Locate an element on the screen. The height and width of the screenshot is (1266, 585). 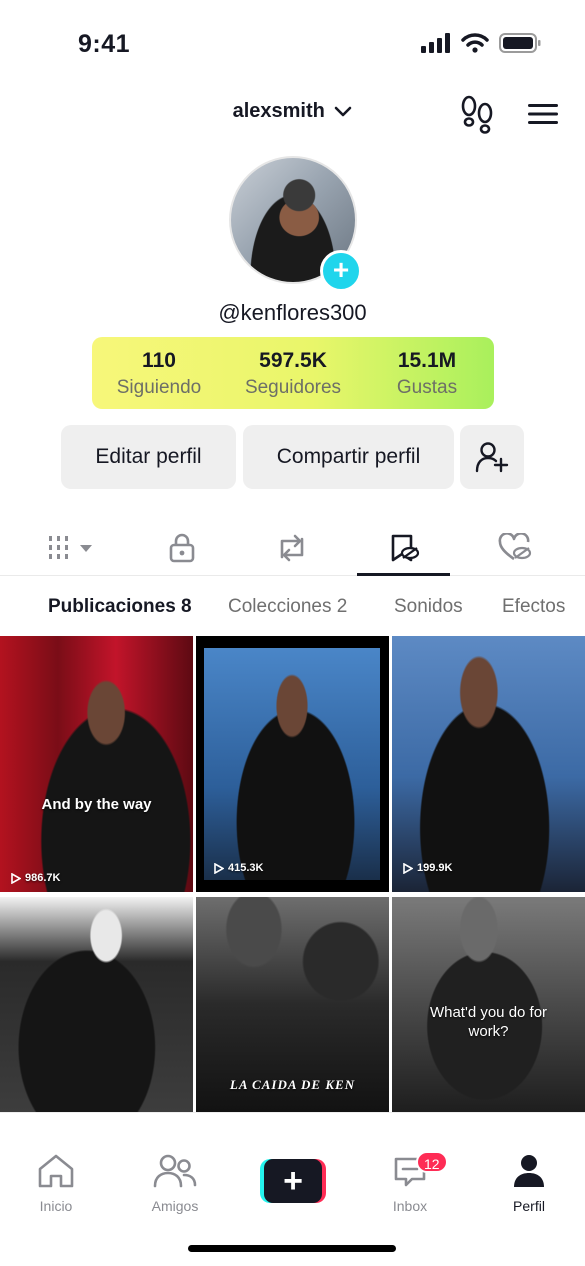
stat-likes: 15.1M Gustas is located at coordinates (427, 373).